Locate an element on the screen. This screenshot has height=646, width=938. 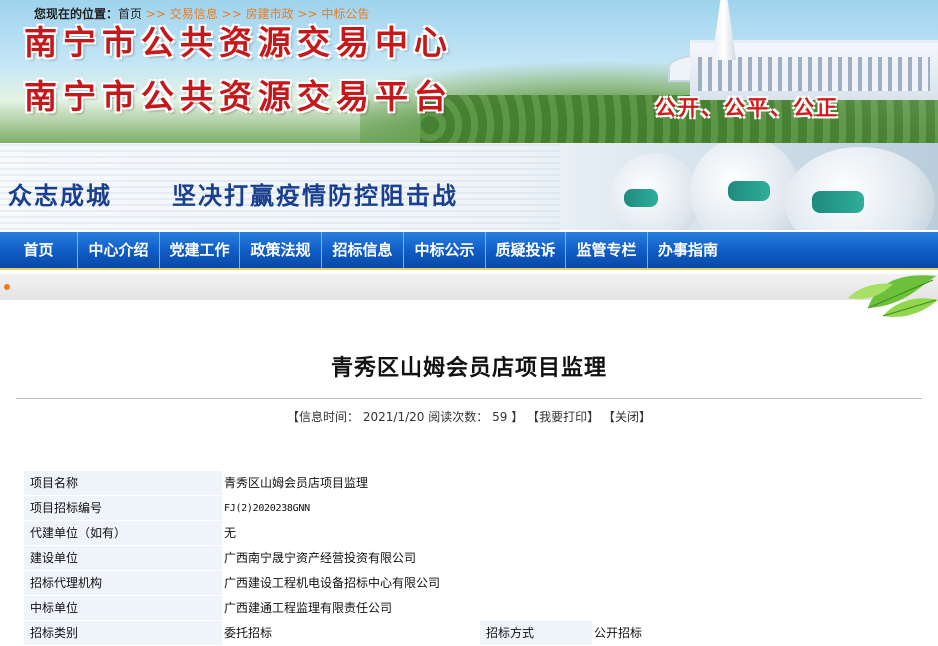
row-label: 项目名称 is located at coordinates (123, 483).